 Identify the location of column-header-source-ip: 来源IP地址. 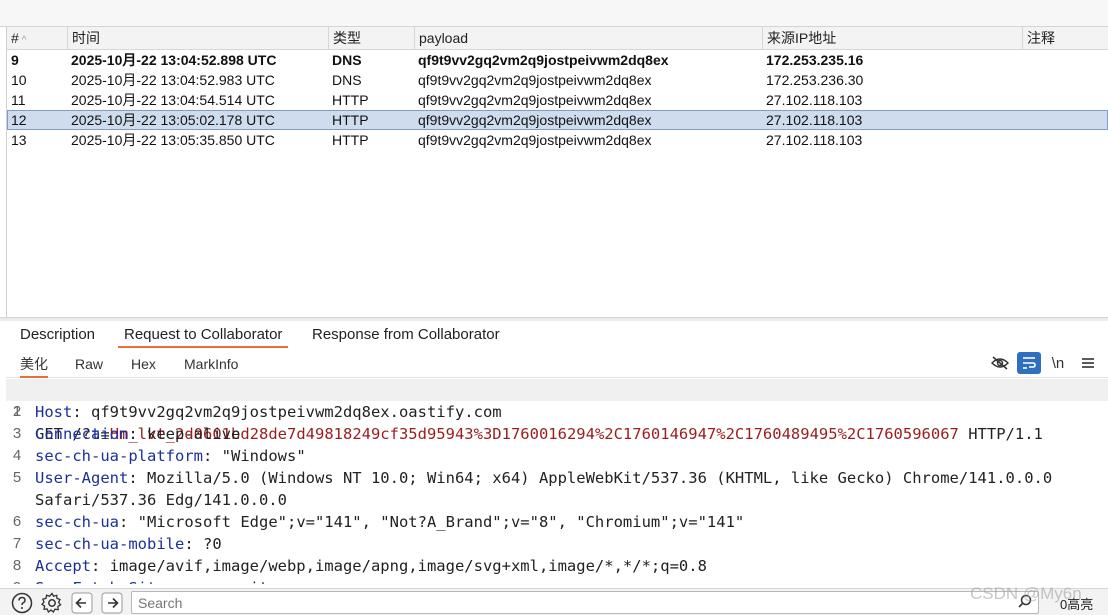
(892, 38).